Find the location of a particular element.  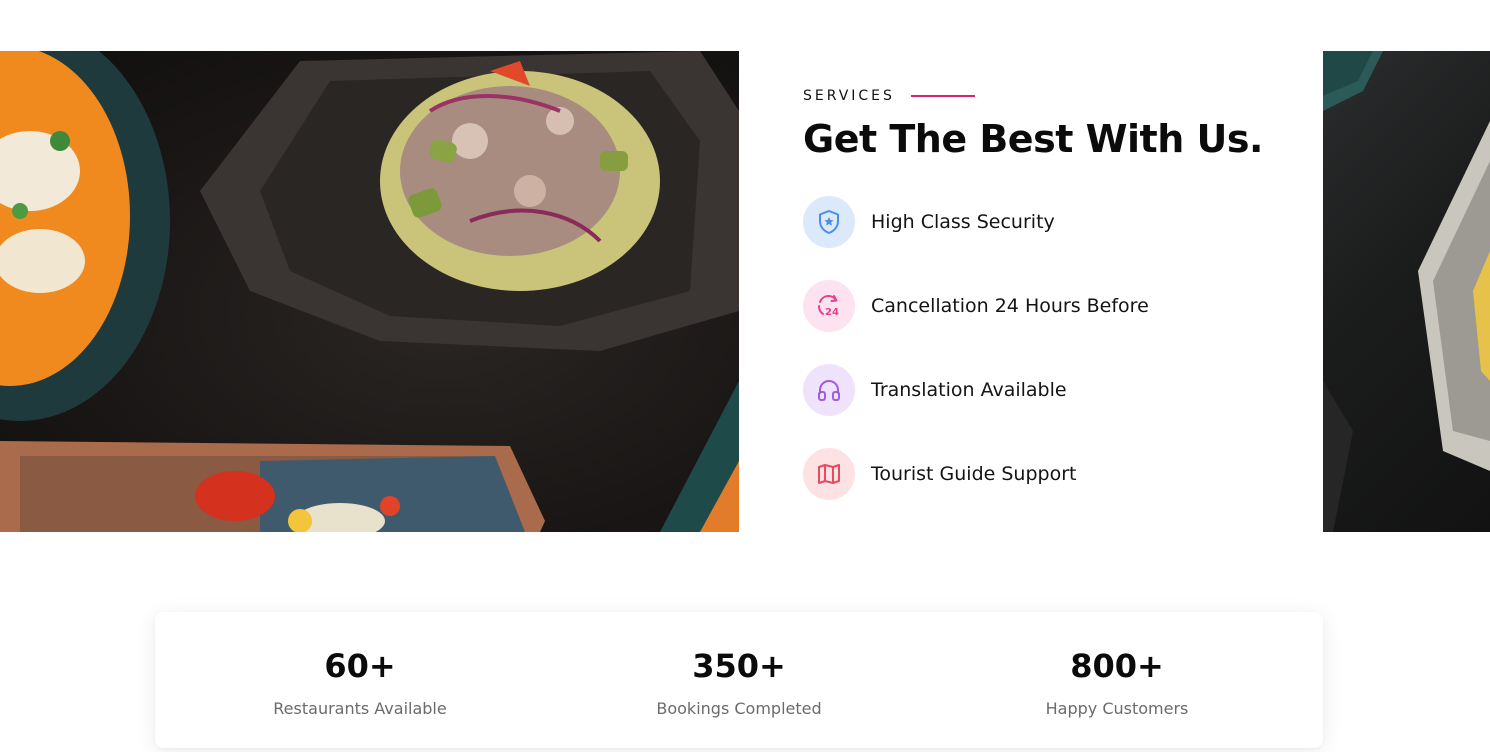

feature-item-security: High Class Security is located at coordinates (976, 222).